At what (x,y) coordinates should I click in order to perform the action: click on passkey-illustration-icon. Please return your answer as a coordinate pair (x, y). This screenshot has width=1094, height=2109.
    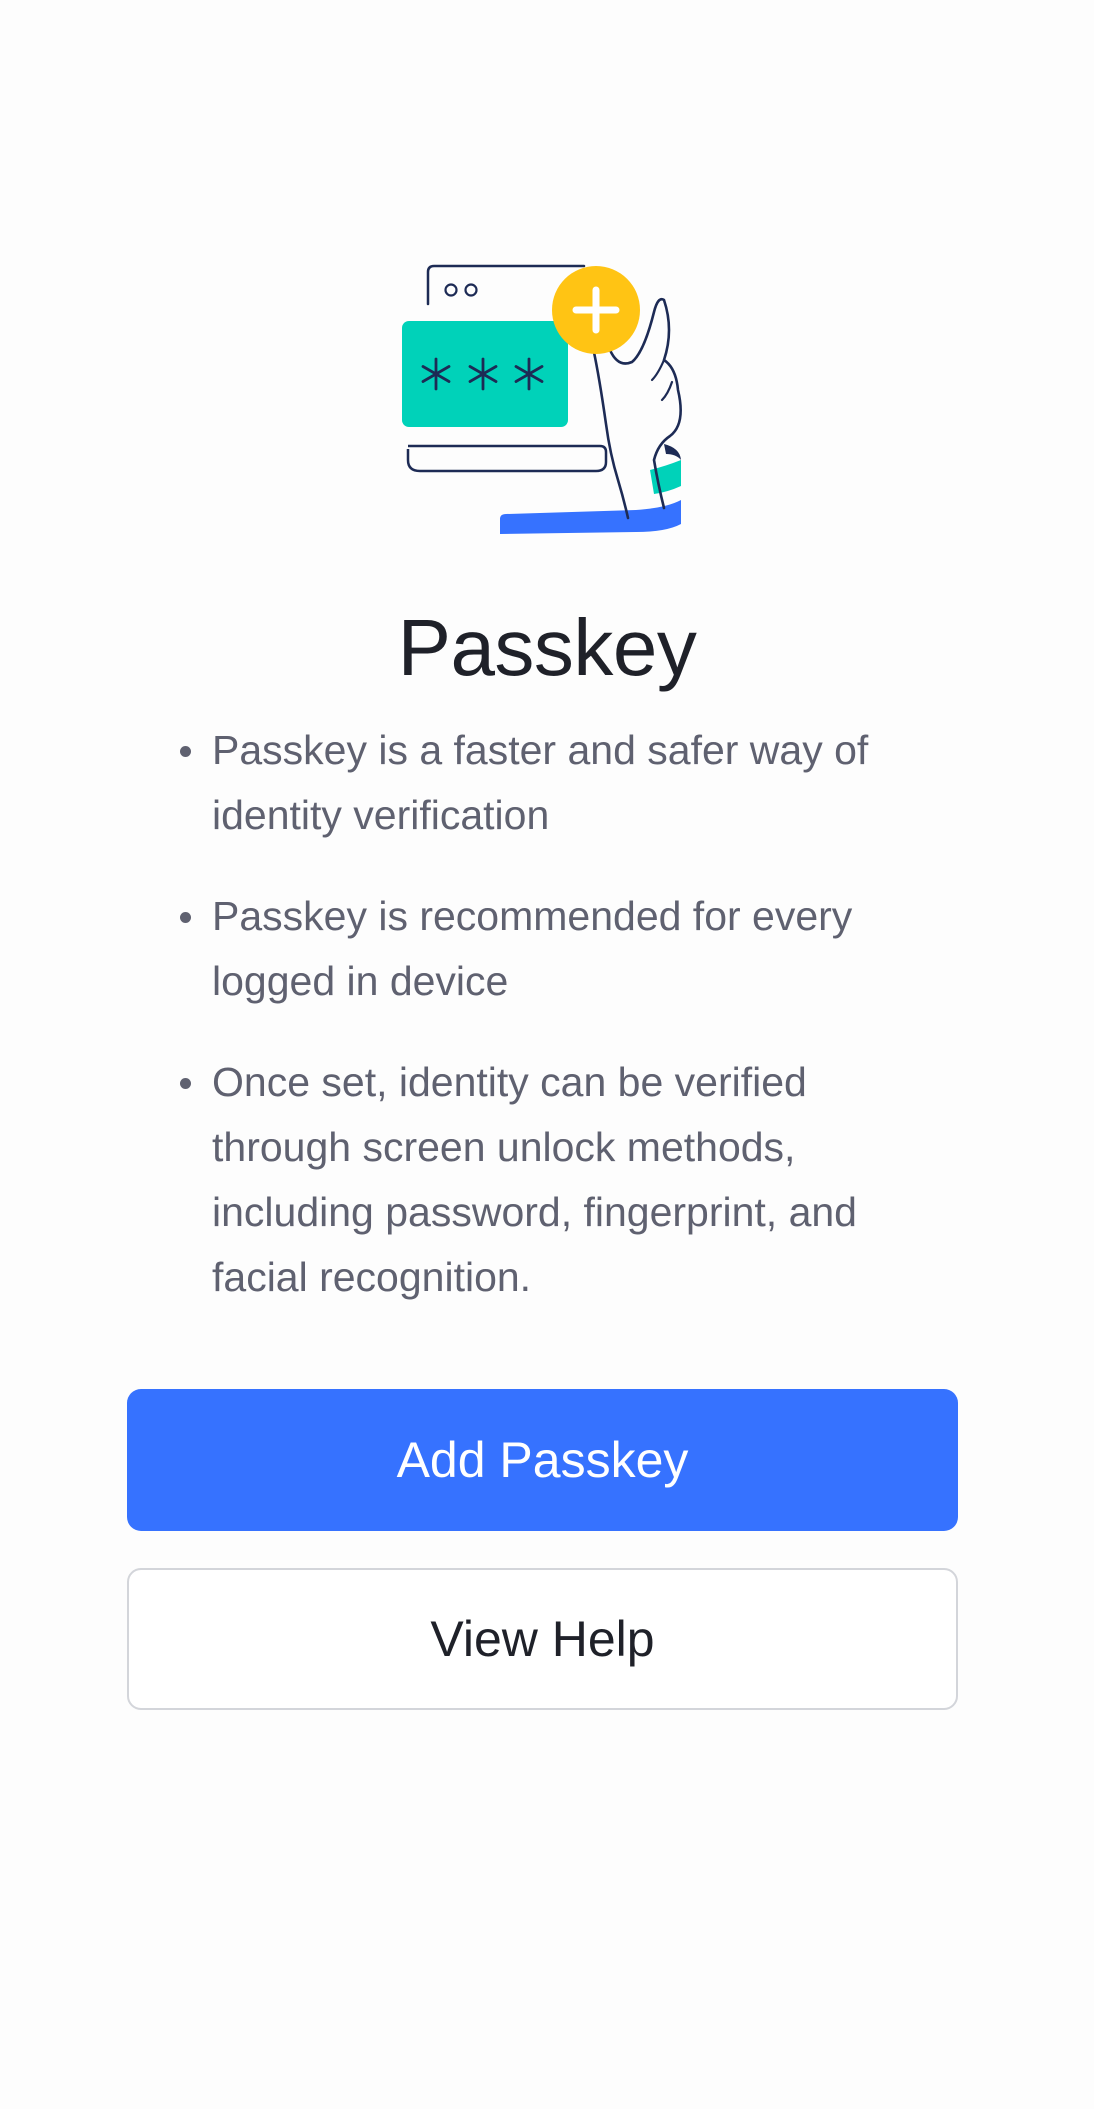
    Looking at the image, I should click on (542, 399).